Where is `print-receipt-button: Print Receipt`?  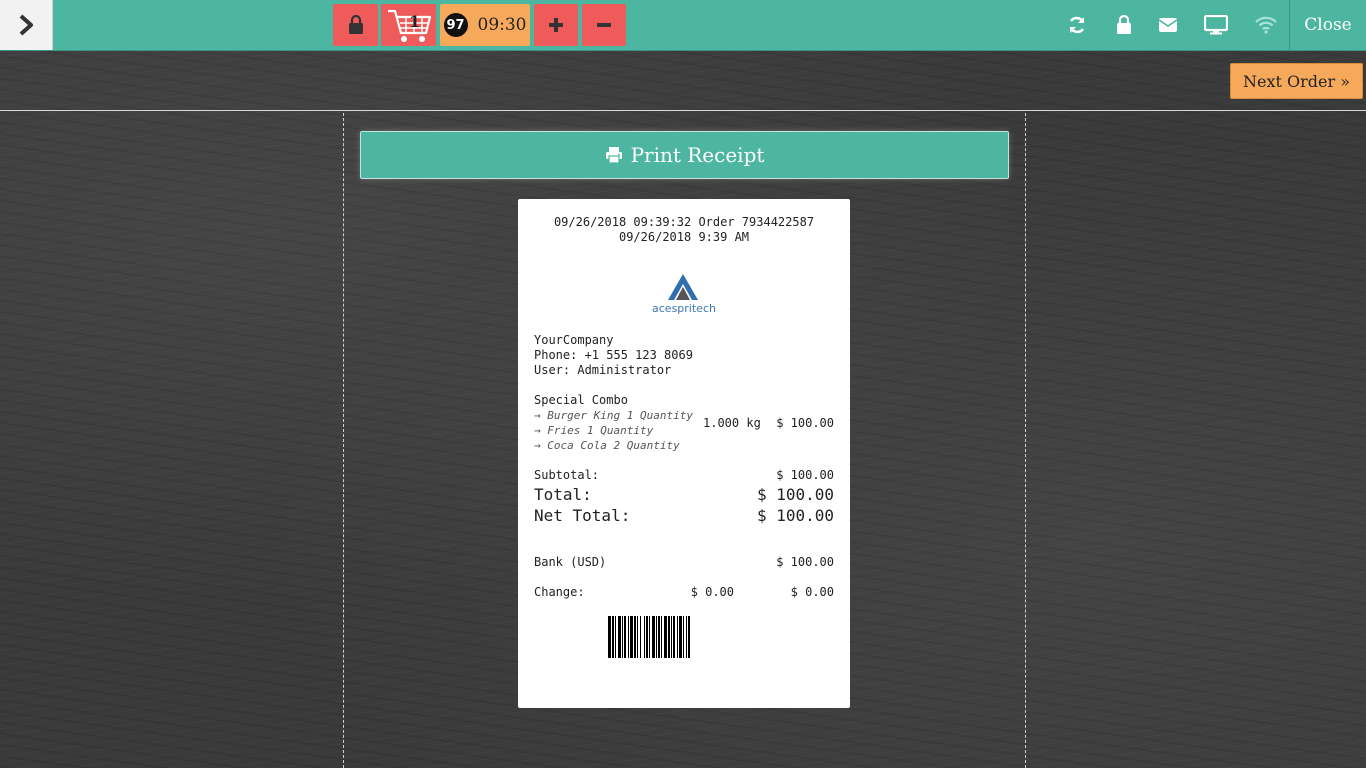
print-receipt-button: Print Receipt is located at coordinates (684, 155).